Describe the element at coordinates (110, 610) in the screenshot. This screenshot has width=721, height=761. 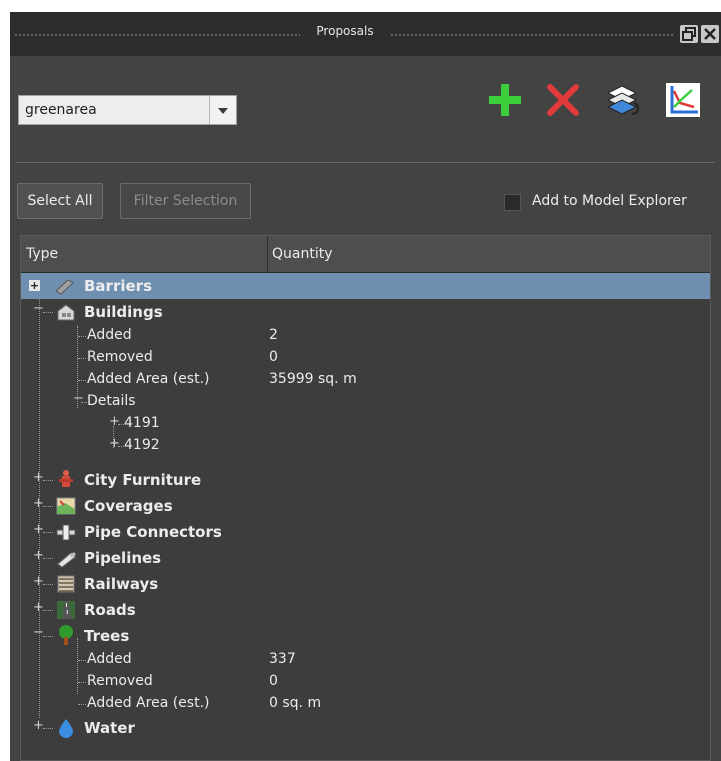
I see `tree-label: Roads` at that location.